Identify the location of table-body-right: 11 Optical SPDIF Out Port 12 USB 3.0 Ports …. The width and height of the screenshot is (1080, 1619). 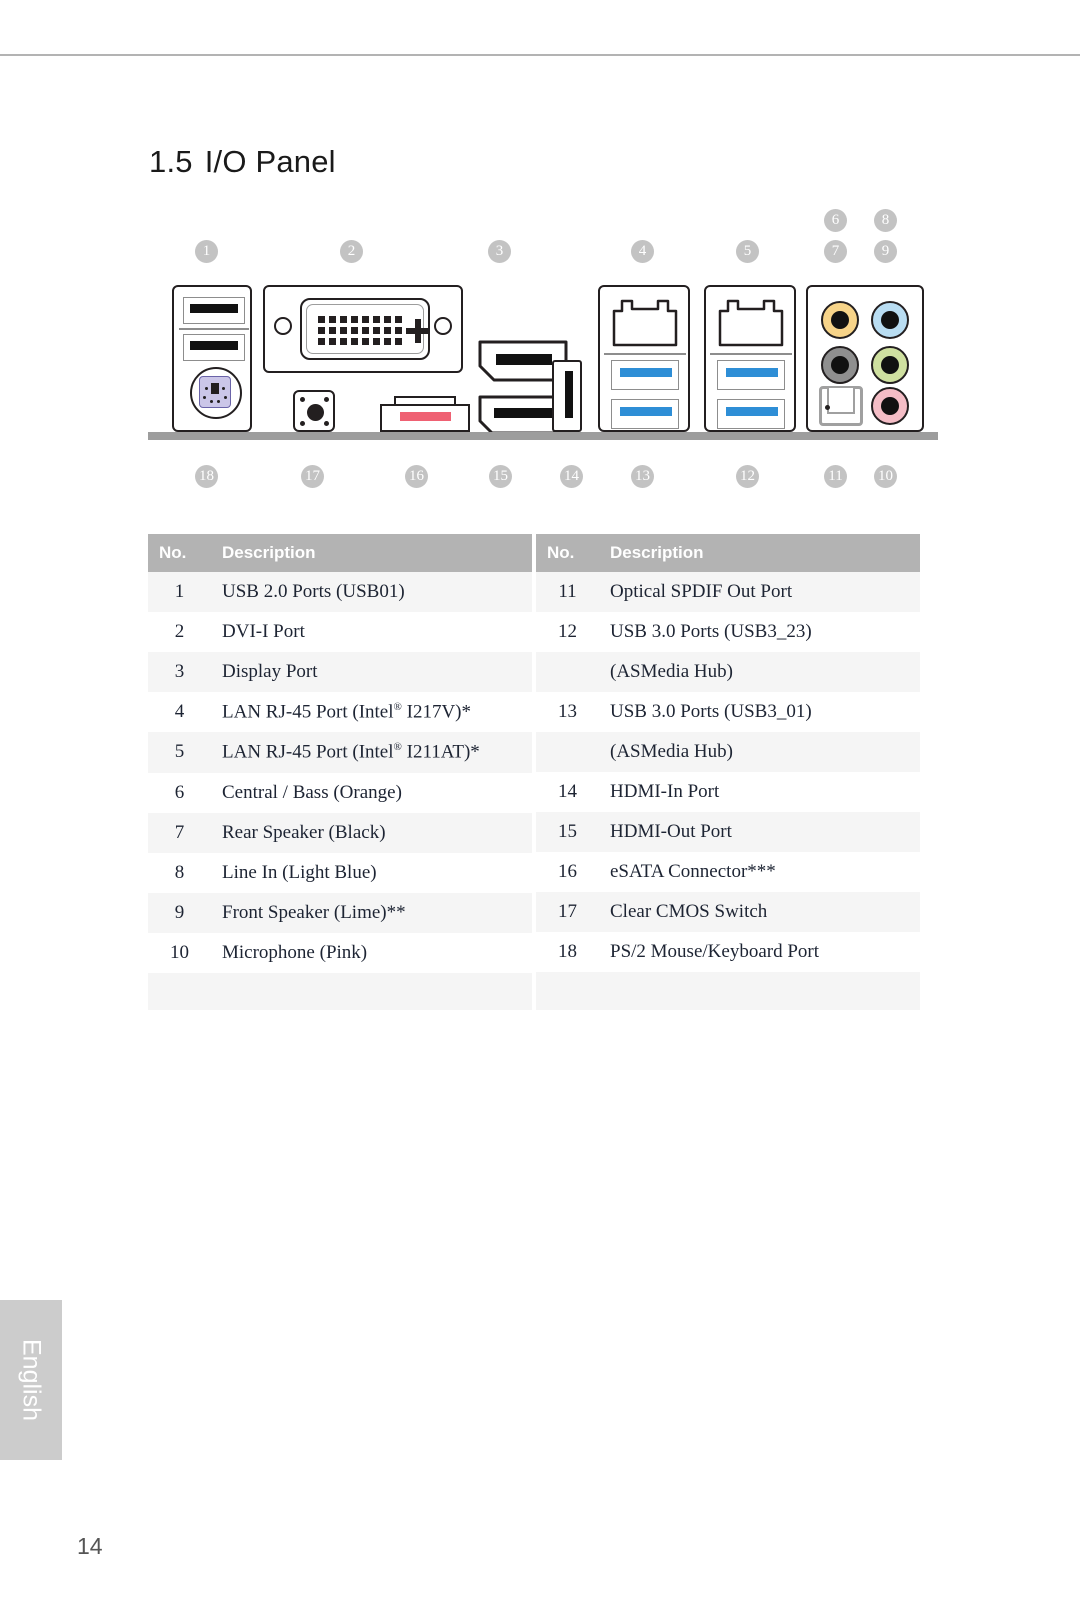
(728, 809).